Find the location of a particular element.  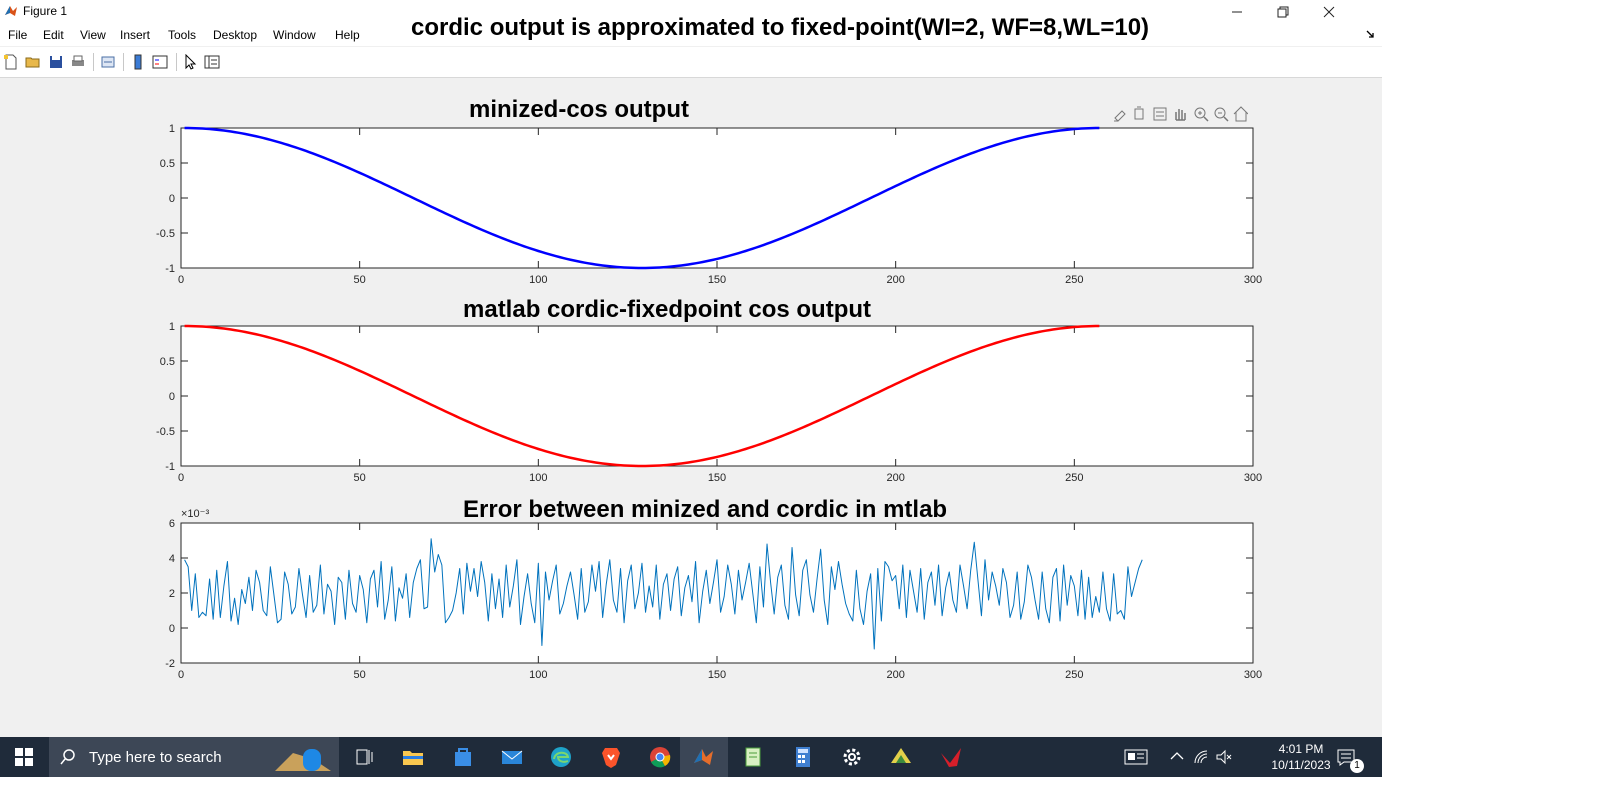

home-icon is located at coordinates (1240, 114).